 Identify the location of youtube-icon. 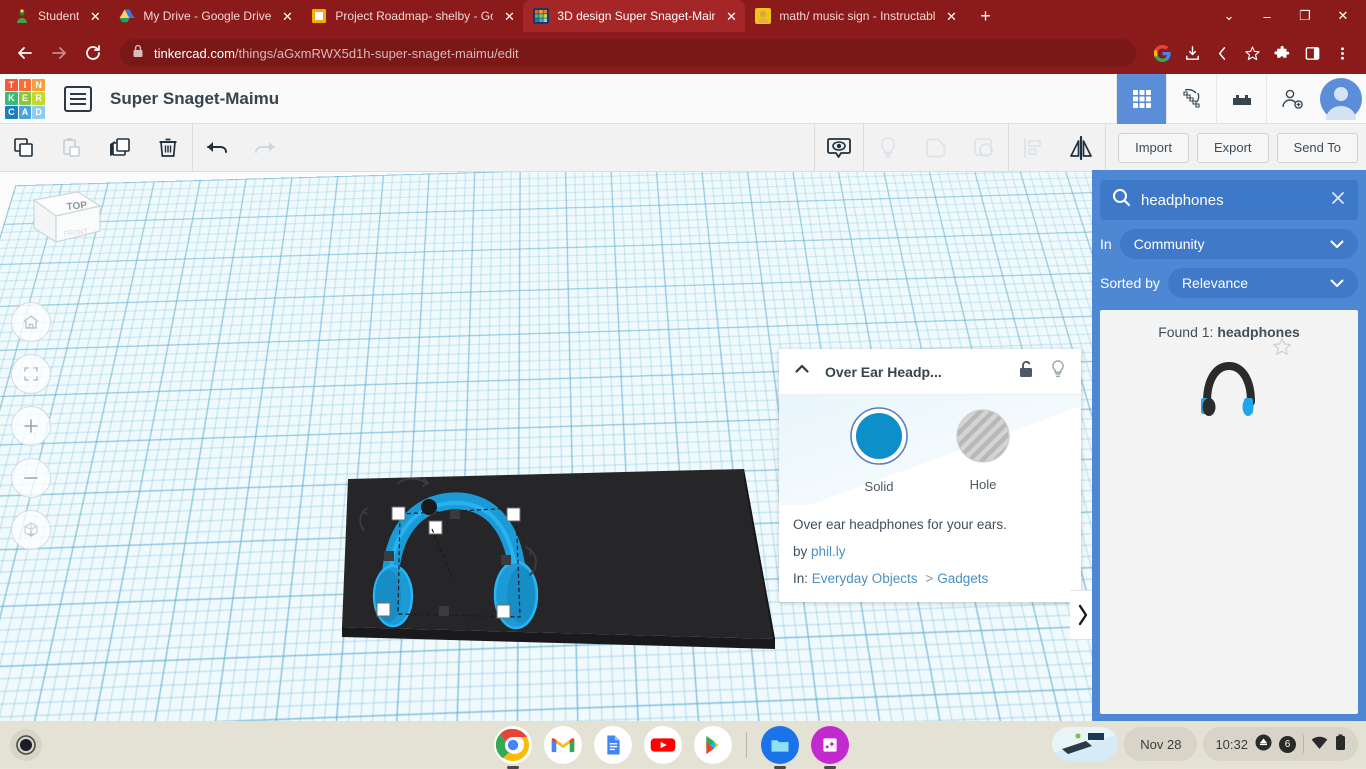
(663, 745).